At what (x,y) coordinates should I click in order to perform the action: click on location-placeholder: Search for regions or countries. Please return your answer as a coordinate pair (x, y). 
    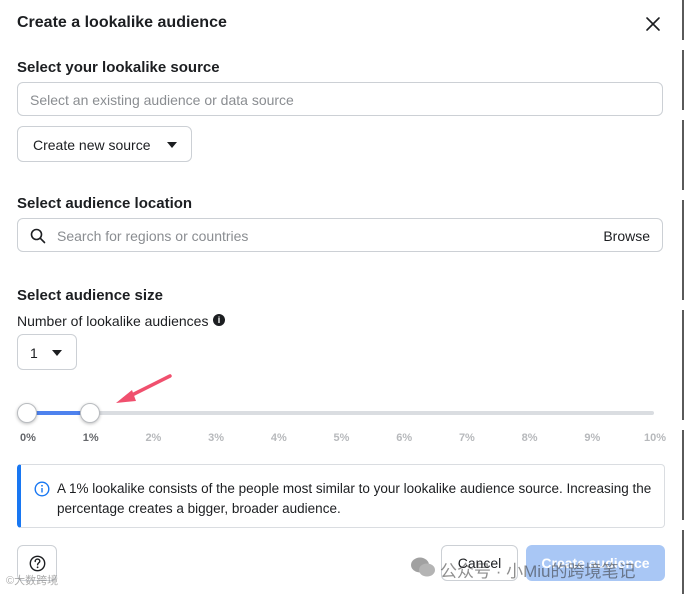
    Looking at the image, I should click on (153, 236).